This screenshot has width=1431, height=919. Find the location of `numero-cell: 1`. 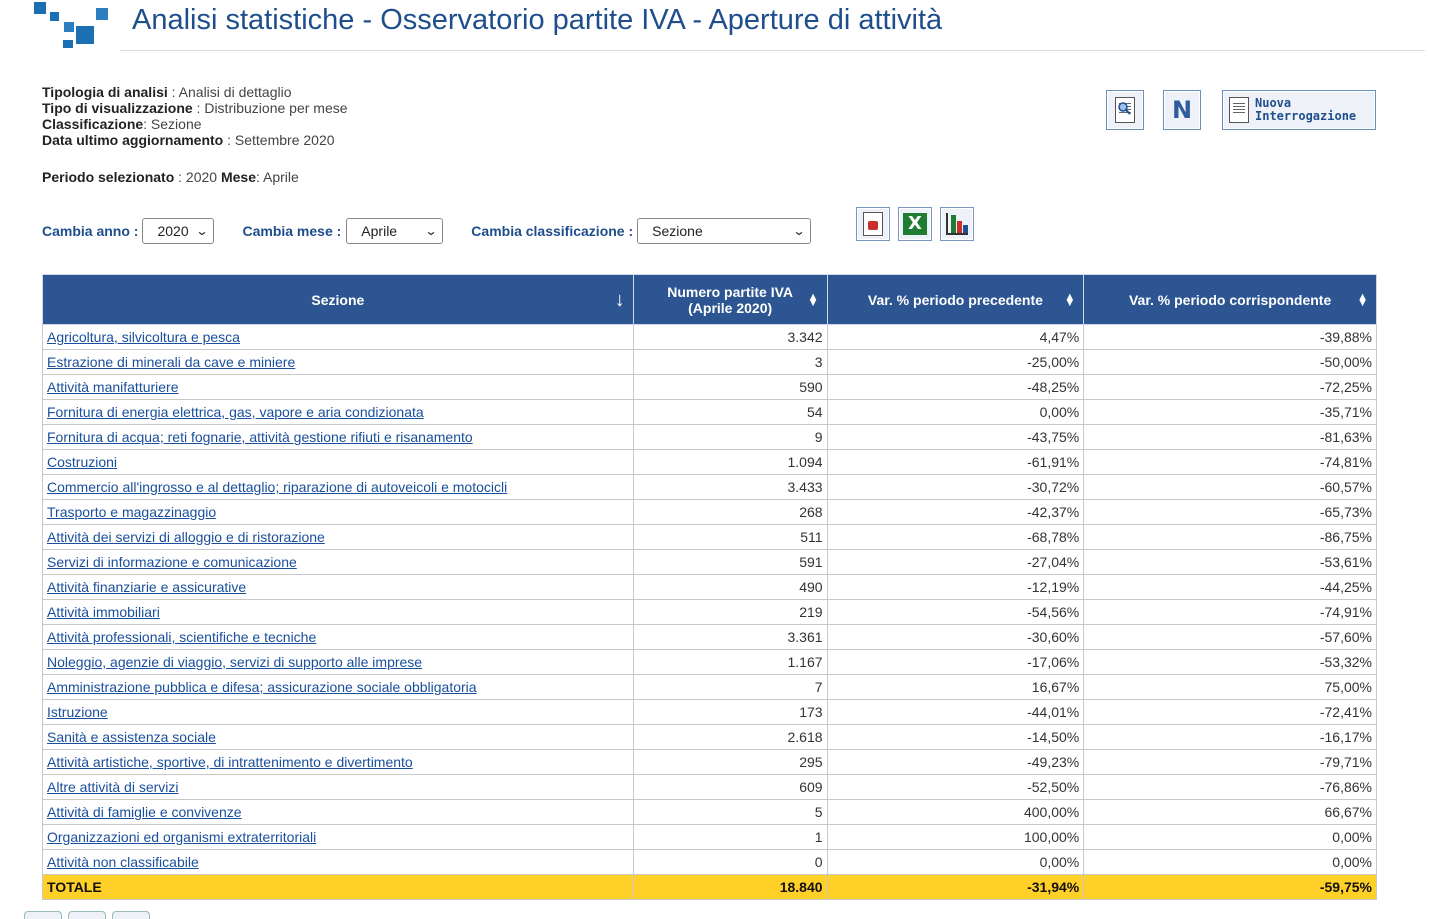

numero-cell: 1 is located at coordinates (730, 837).